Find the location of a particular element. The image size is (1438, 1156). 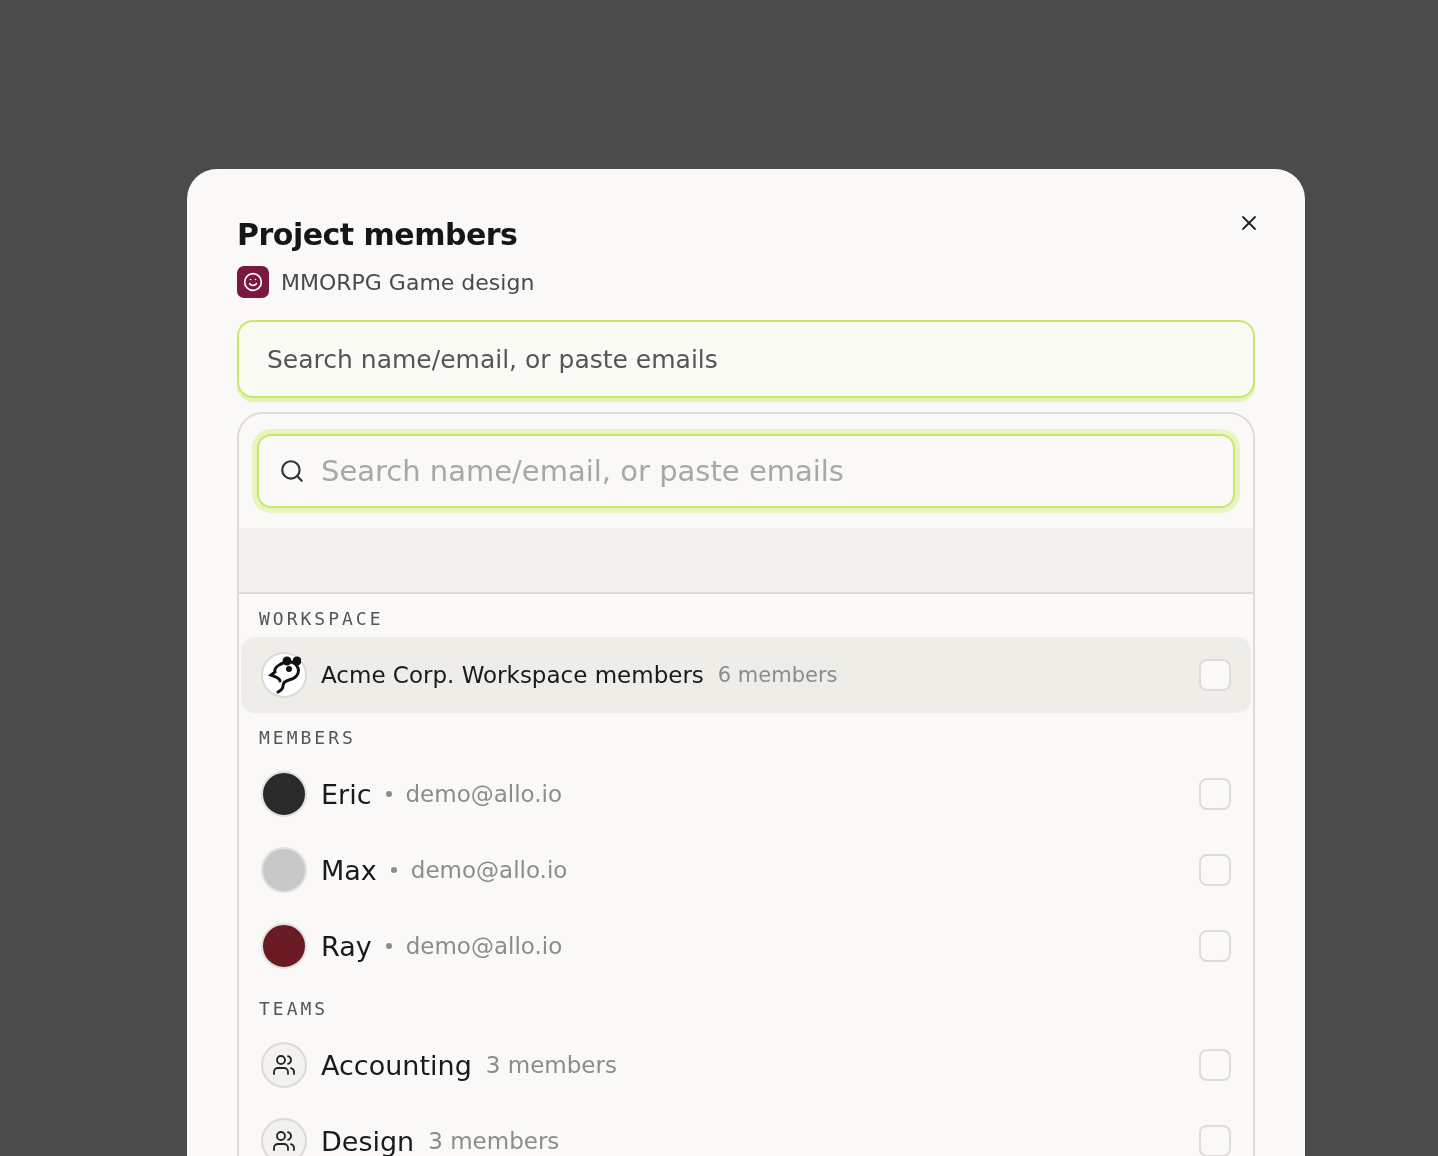

list-item: Design 3 members is located at coordinates (746, 1129).